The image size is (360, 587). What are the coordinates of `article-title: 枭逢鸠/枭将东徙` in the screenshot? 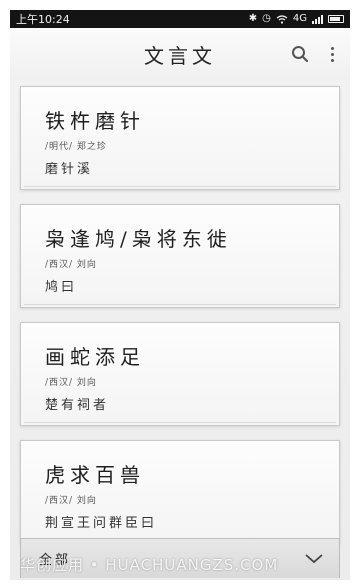 It's located at (138, 239).